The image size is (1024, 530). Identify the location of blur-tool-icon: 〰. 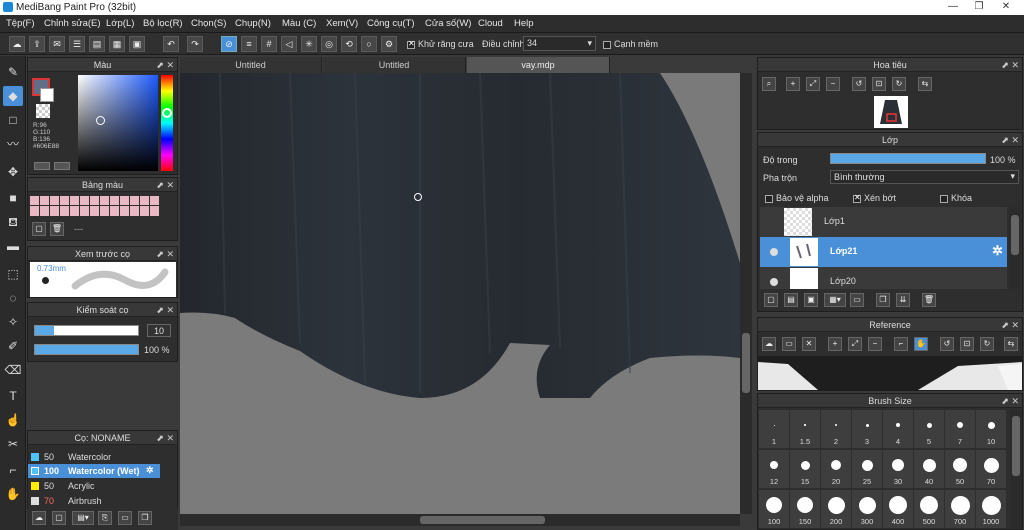
(13, 144).